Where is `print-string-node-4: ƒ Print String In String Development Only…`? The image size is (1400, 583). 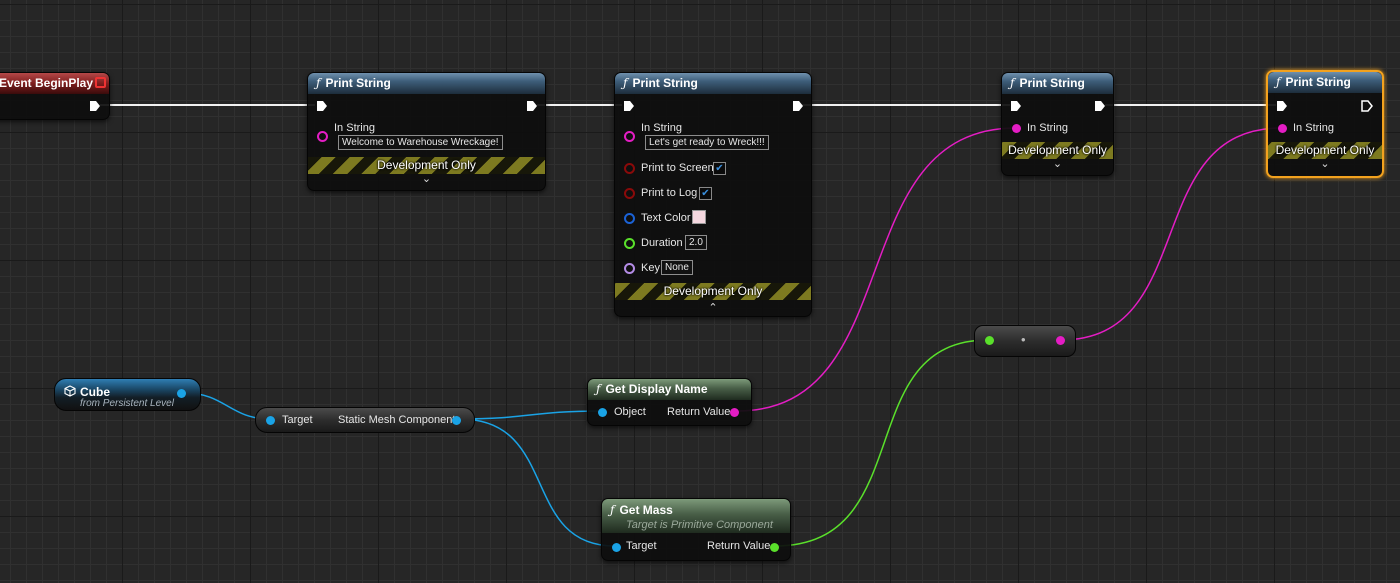 print-string-node-4: ƒ Print String In String Development Only… is located at coordinates (1325, 124).